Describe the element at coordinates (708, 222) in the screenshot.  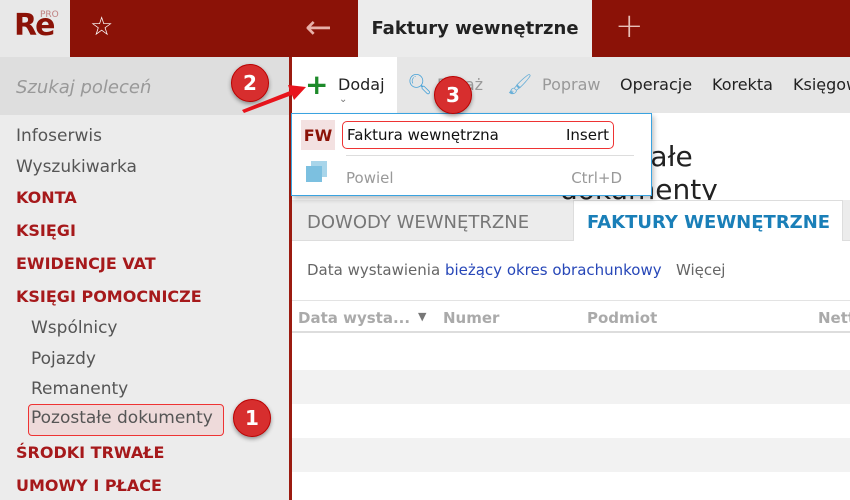
I see `tab-faktury-wewnetrzne-list: FAKTURY WEWNĘTRZNE` at that location.